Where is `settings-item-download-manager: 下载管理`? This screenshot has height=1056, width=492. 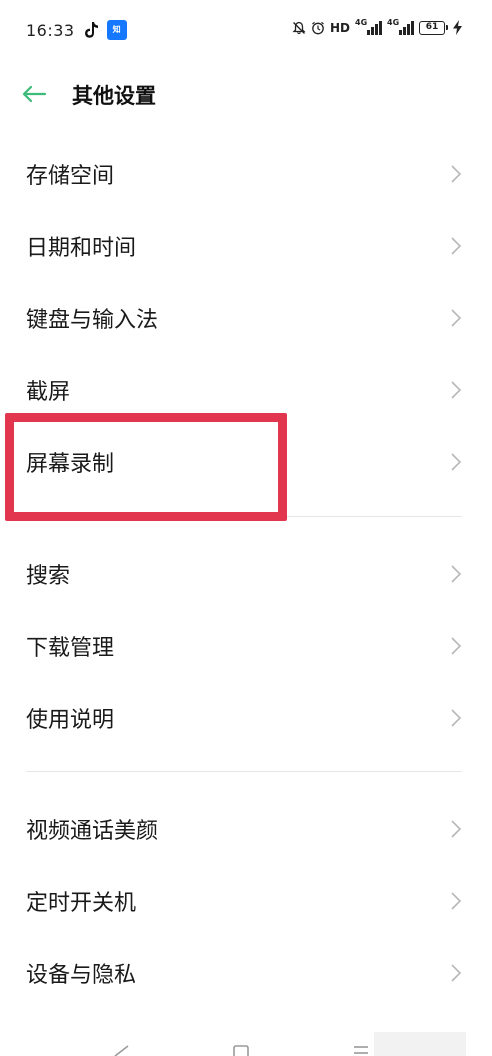 settings-item-download-manager: 下载管理 is located at coordinates (246, 646).